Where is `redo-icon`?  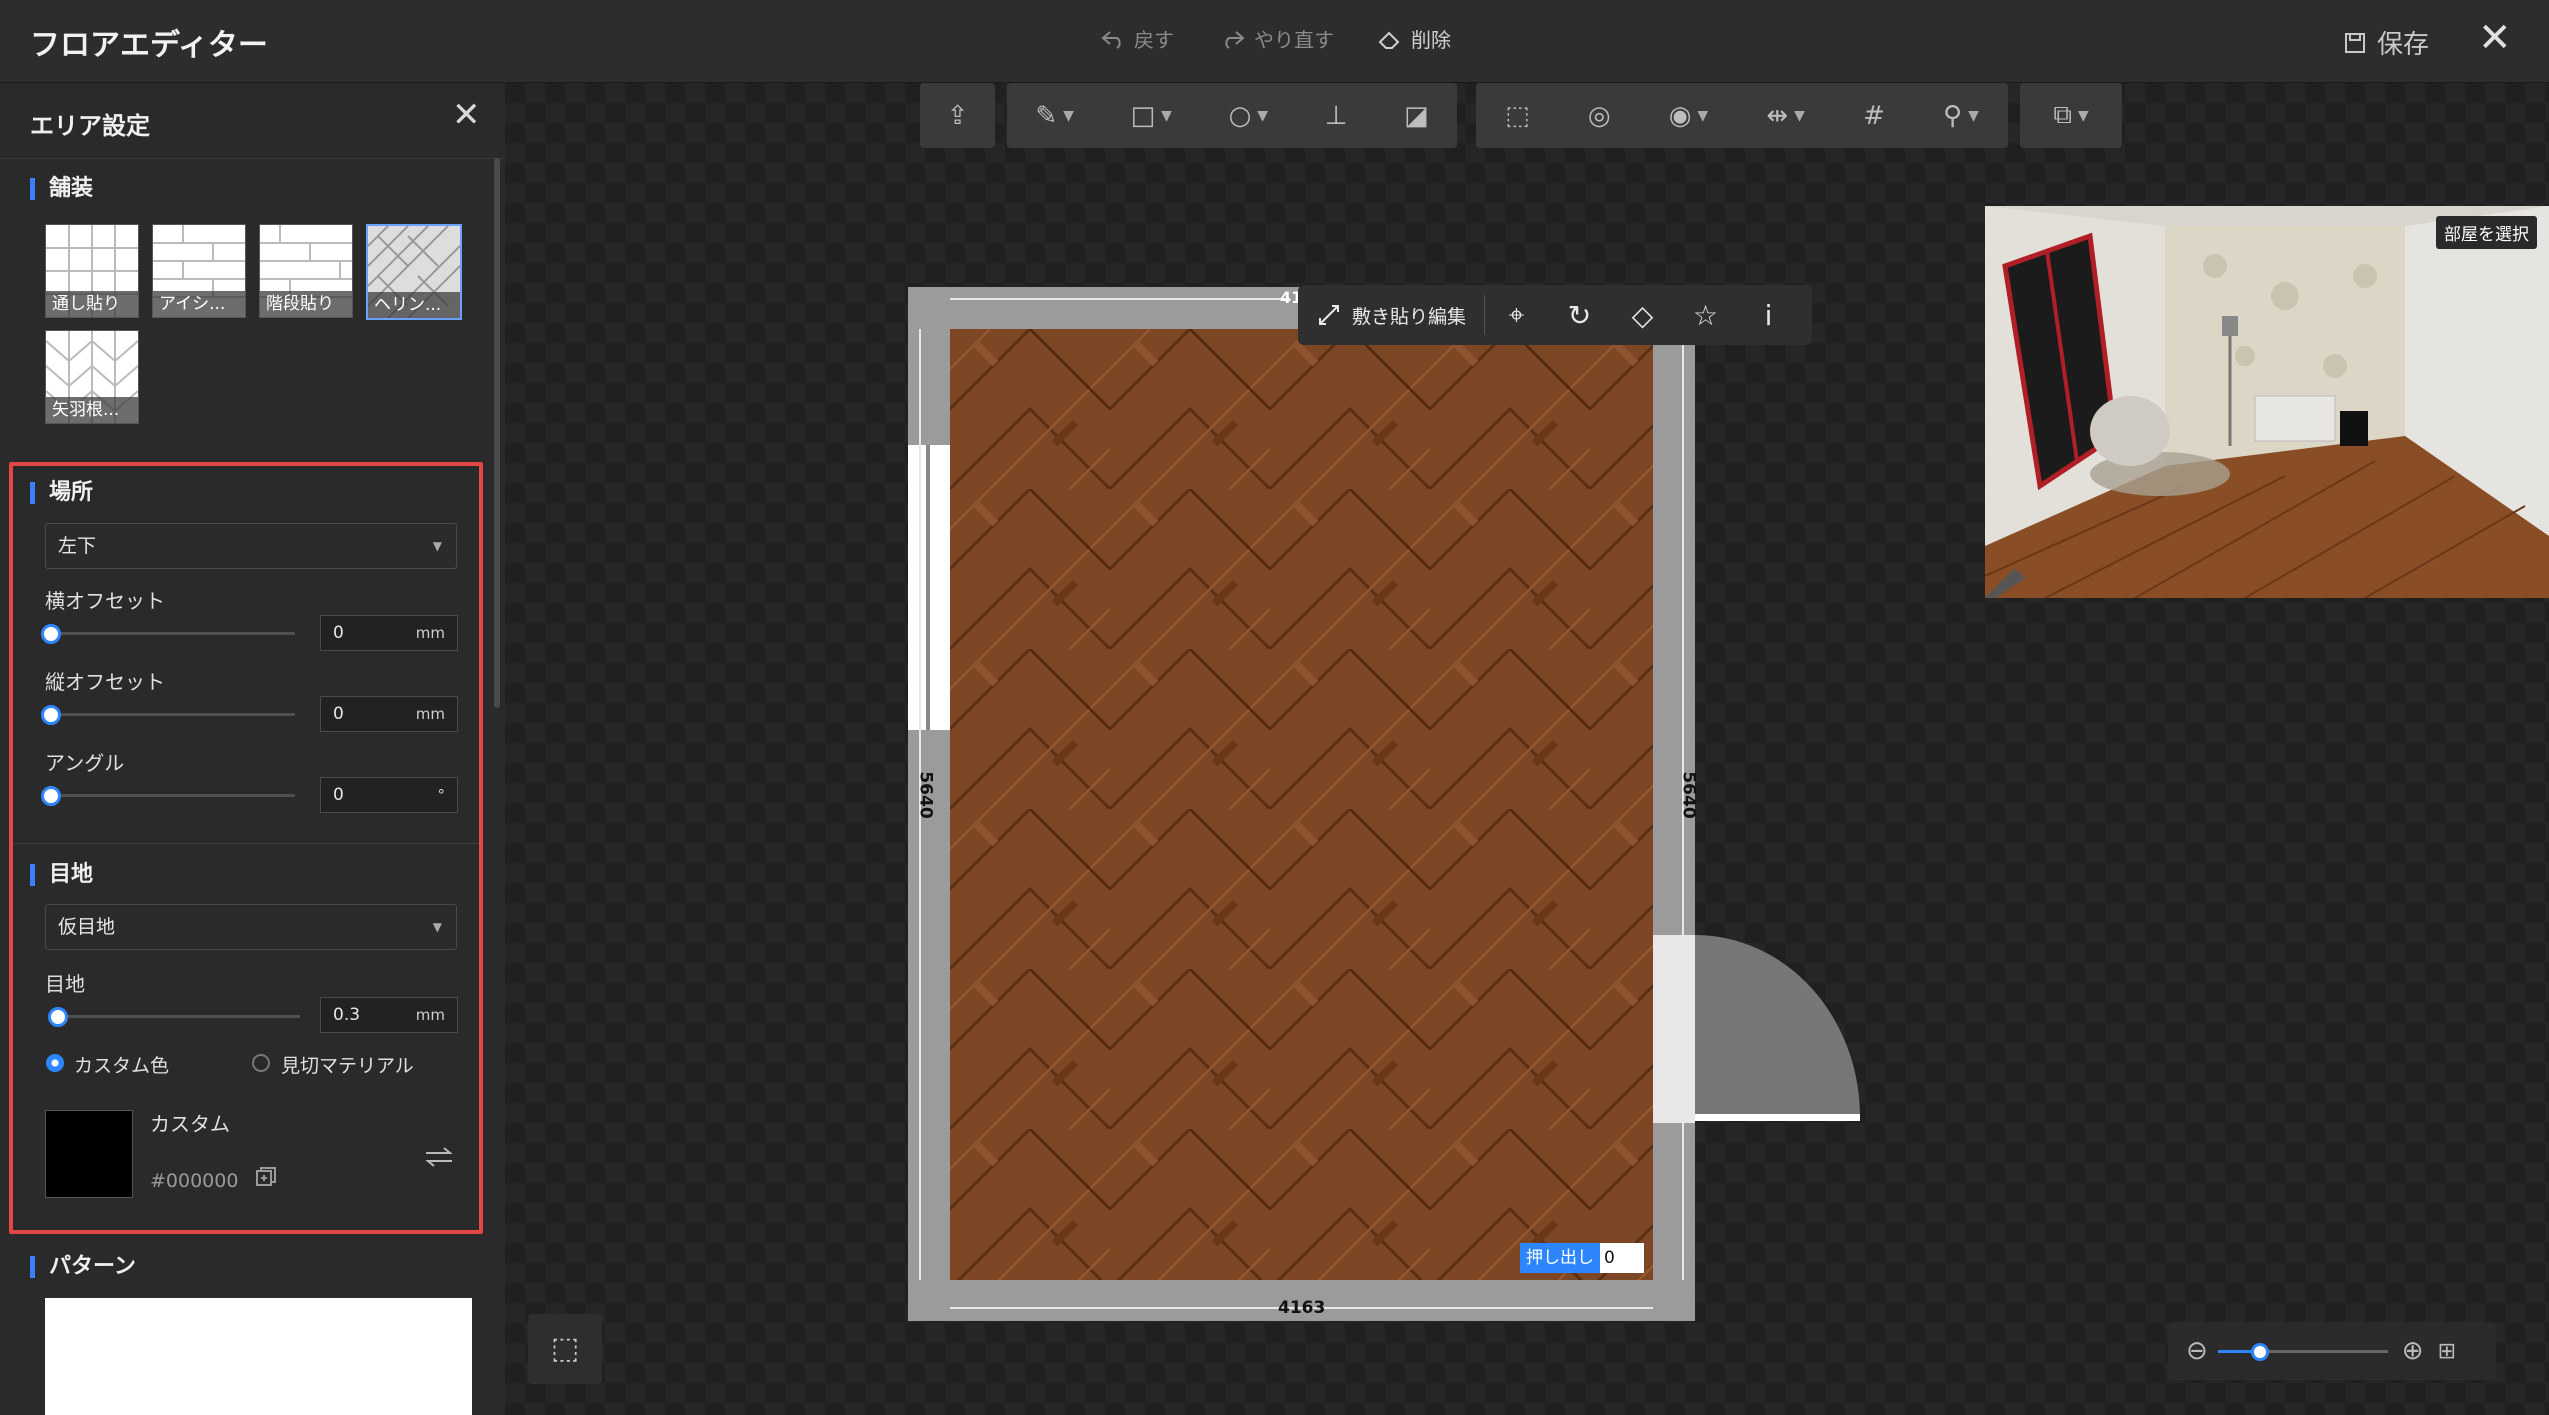
redo-icon is located at coordinates (1235, 39).